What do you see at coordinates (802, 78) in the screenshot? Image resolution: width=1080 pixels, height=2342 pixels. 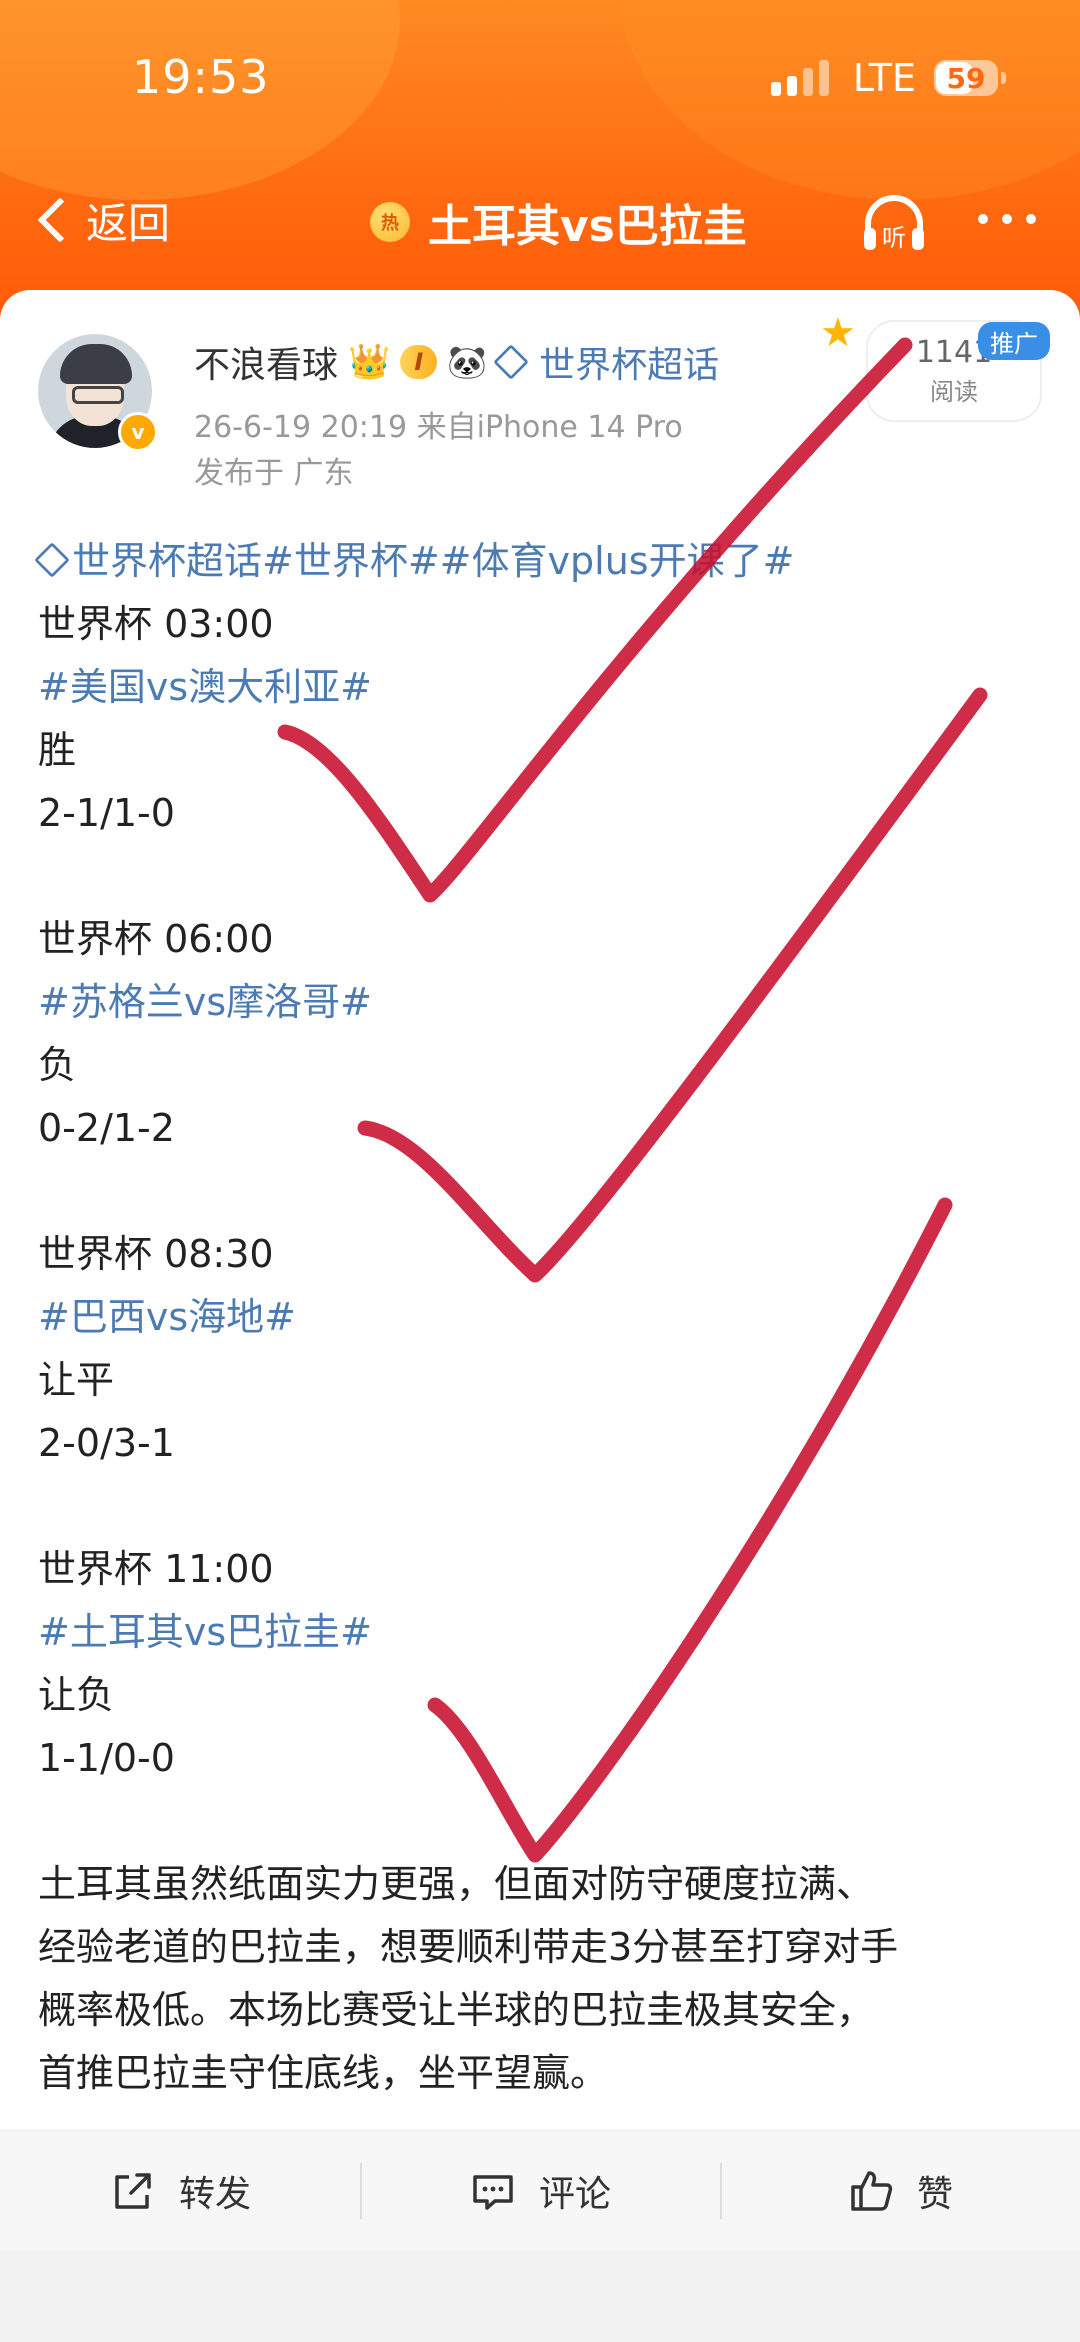 I see `signal-icon` at bounding box center [802, 78].